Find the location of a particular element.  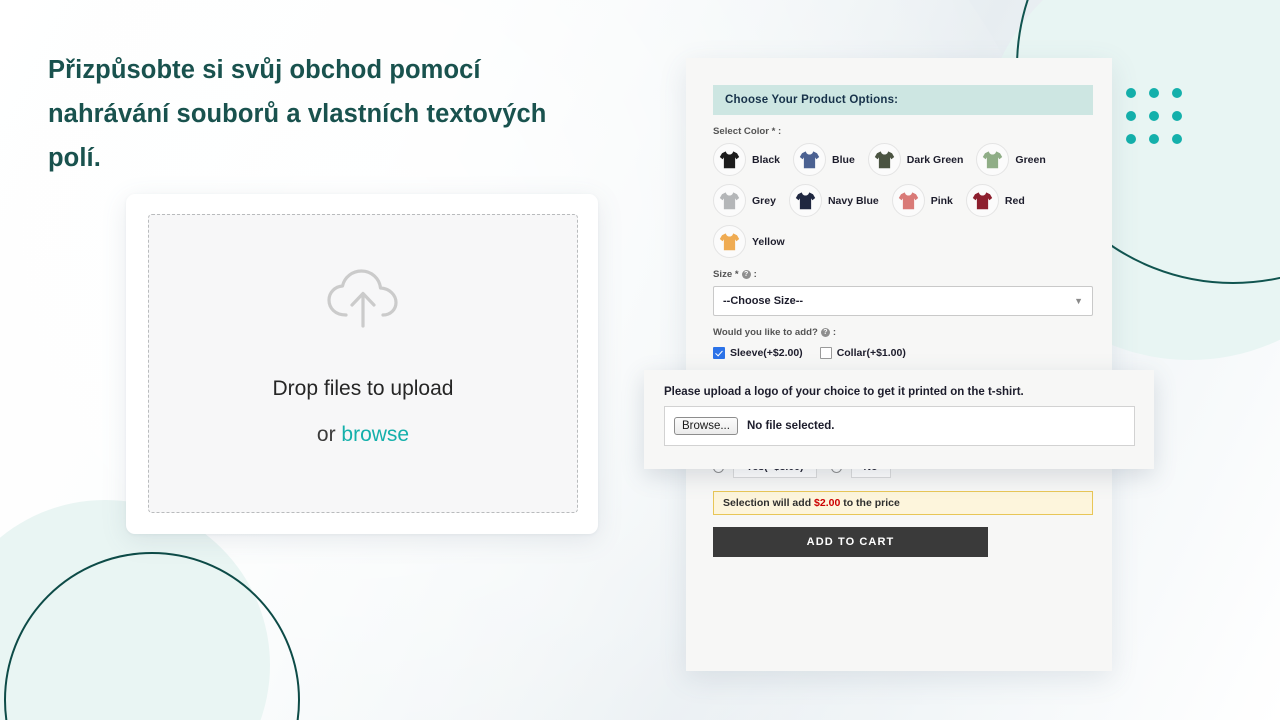

addon-checkbox-sleeve: Sleeve(+$2.00) is located at coordinates (758, 353).